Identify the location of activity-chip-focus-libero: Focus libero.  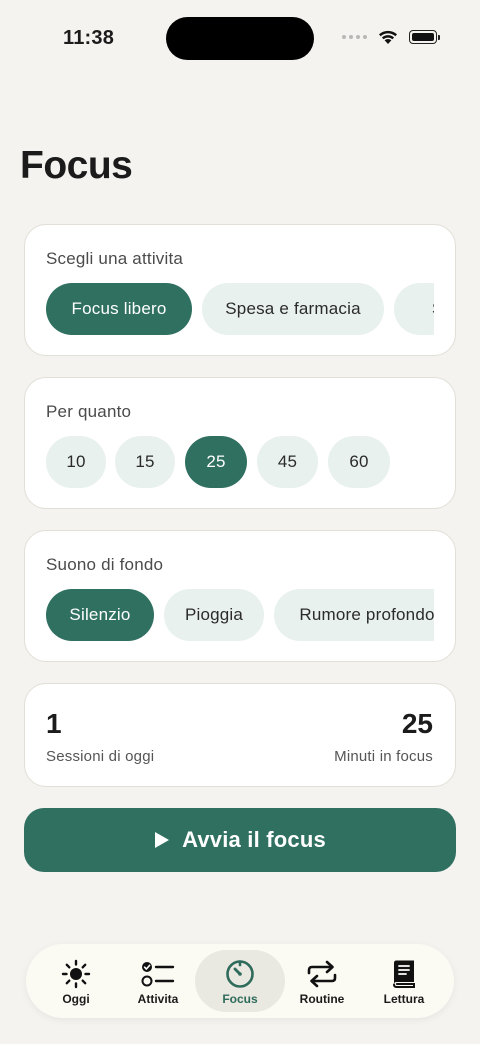
(119, 309).